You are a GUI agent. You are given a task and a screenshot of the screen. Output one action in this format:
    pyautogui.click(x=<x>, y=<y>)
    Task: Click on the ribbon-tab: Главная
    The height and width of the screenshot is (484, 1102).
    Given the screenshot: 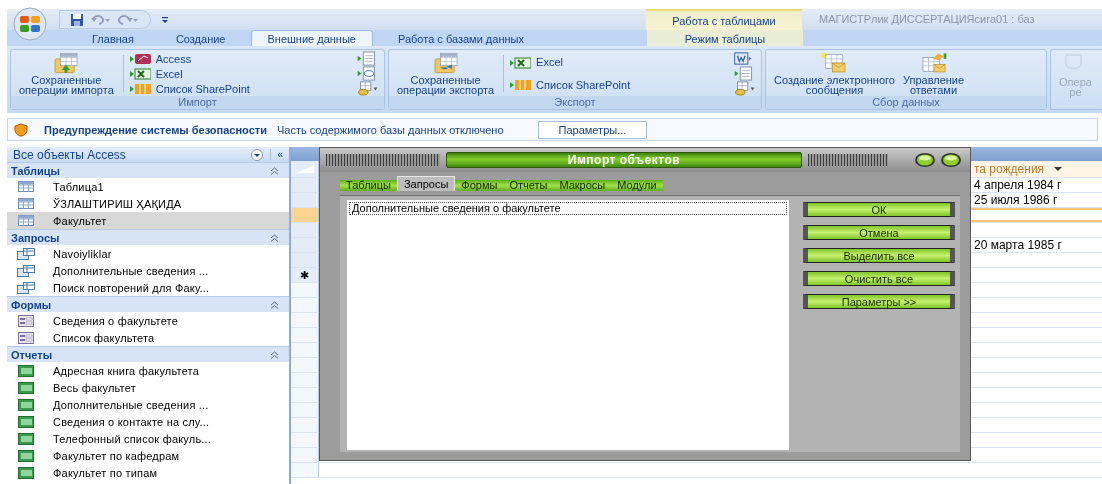 What is the action you would take?
    pyautogui.click(x=113, y=38)
    